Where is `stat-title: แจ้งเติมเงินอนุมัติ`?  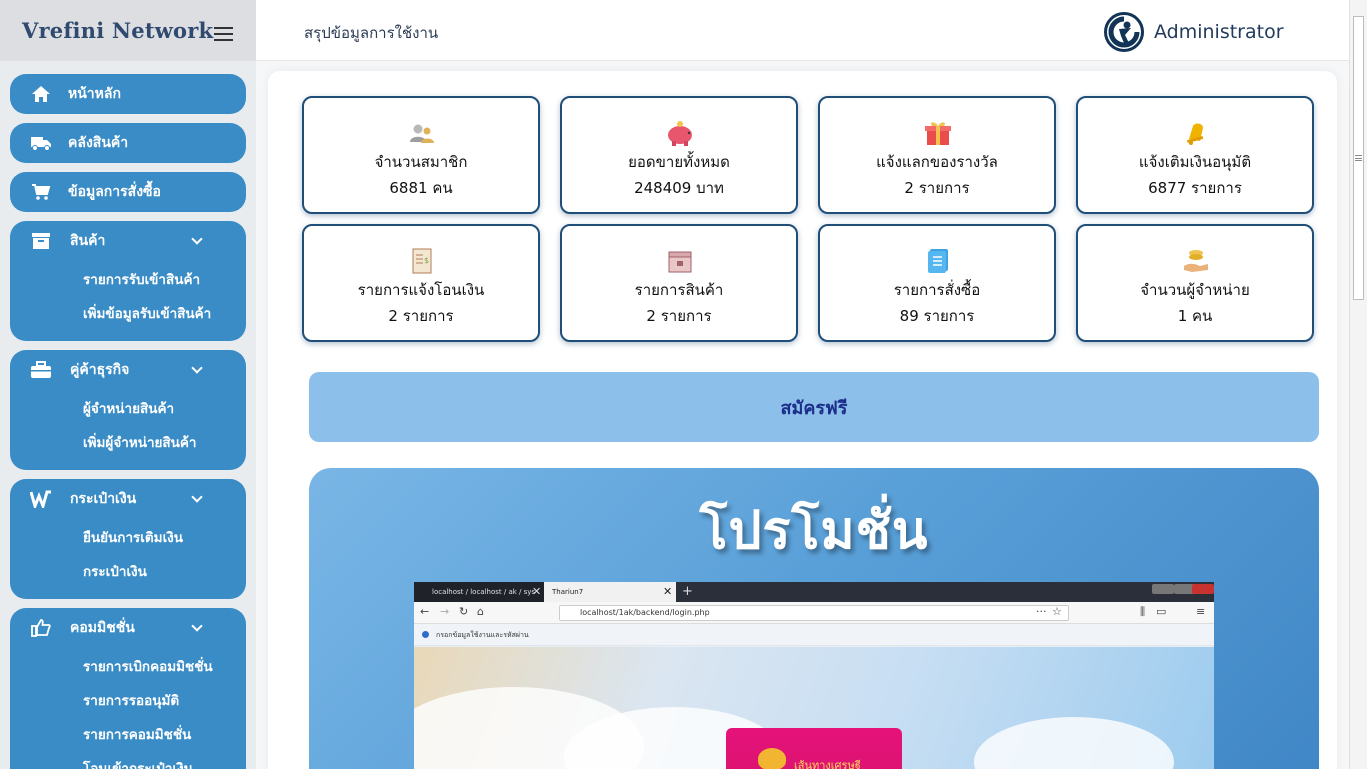
stat-title: แจ้งเติมเงินอนุมัติ is located at coordinates (1195, 162).